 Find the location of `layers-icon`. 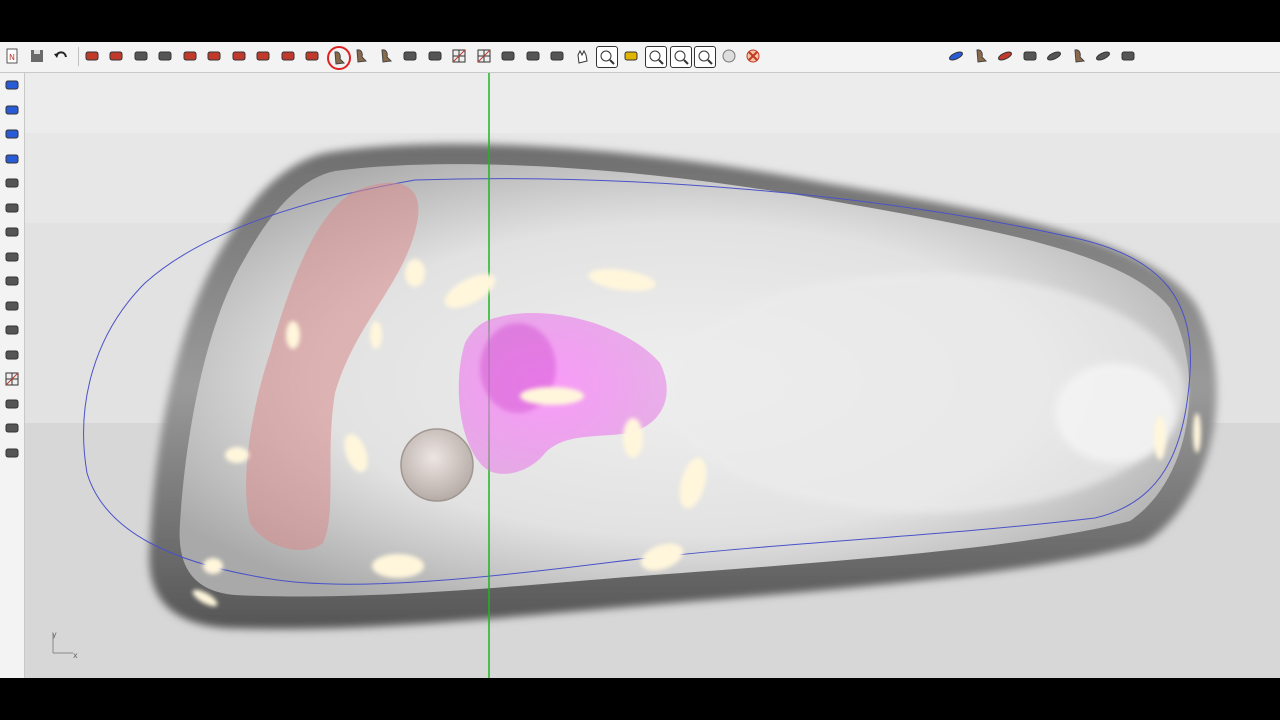

layers-icon is located at coordinates (1128, 56).